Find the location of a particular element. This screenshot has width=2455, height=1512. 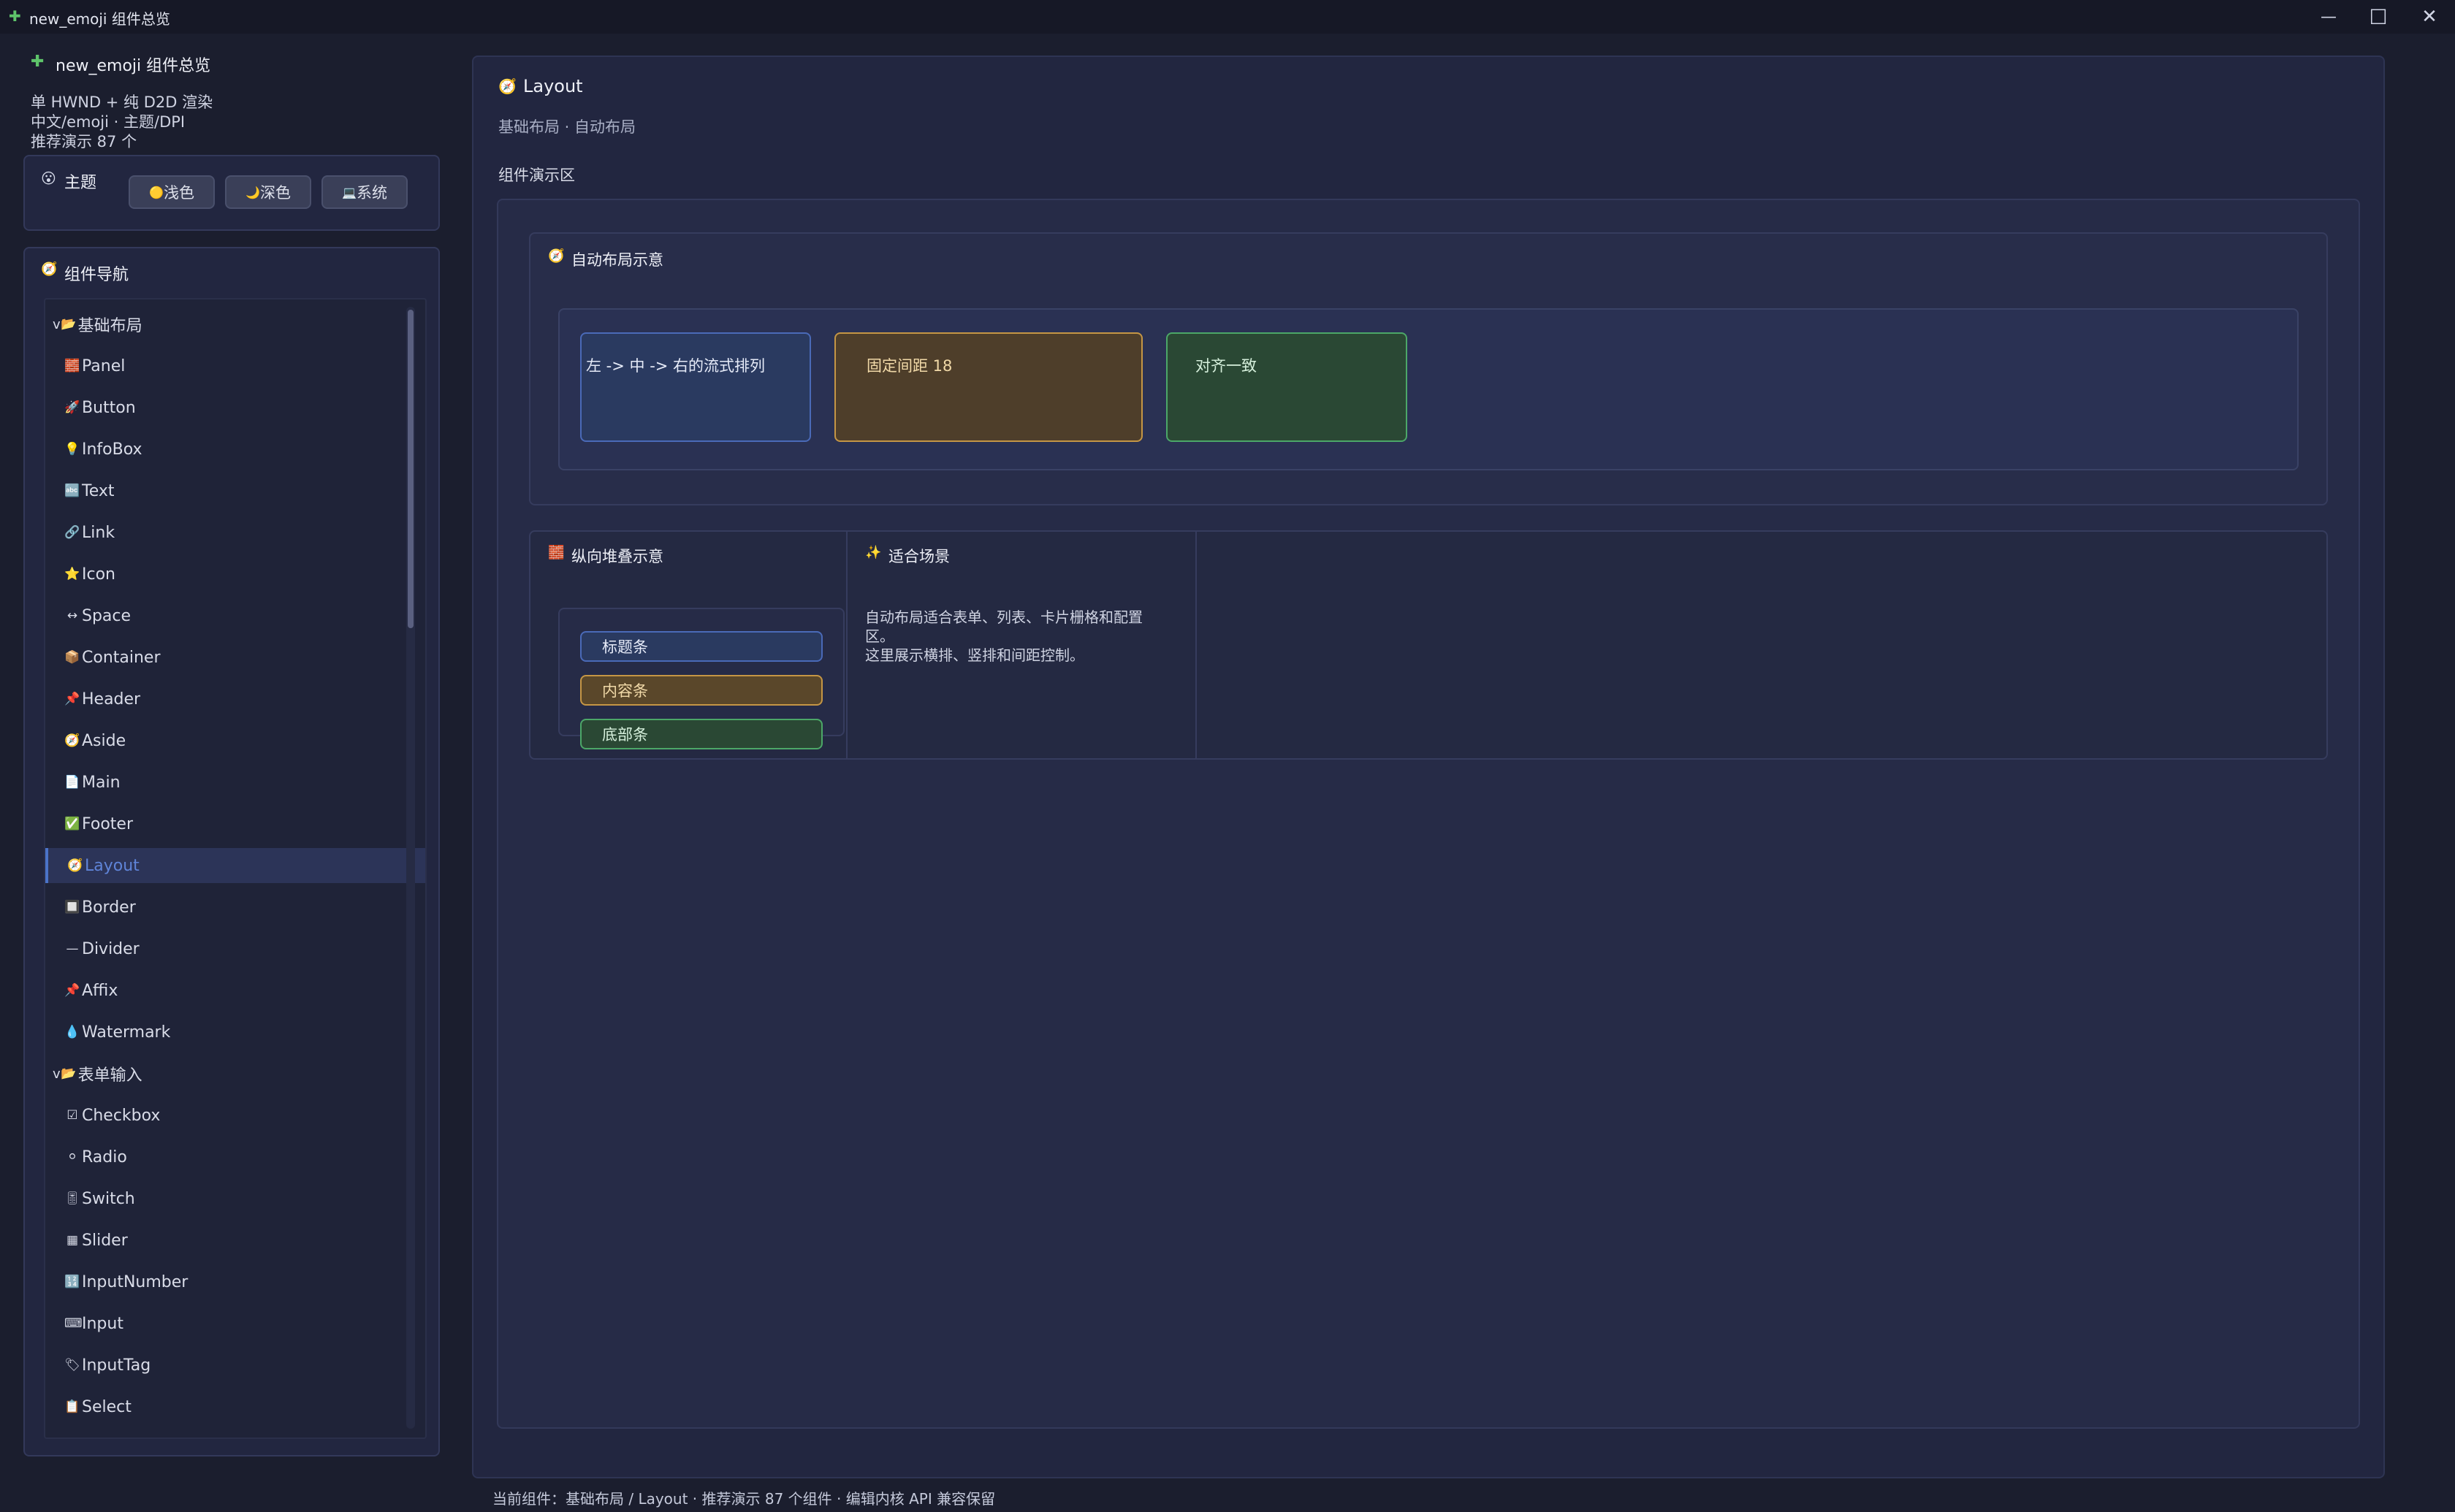

nav-item: 🎚 Switch is located at coordinates (233, 1198).